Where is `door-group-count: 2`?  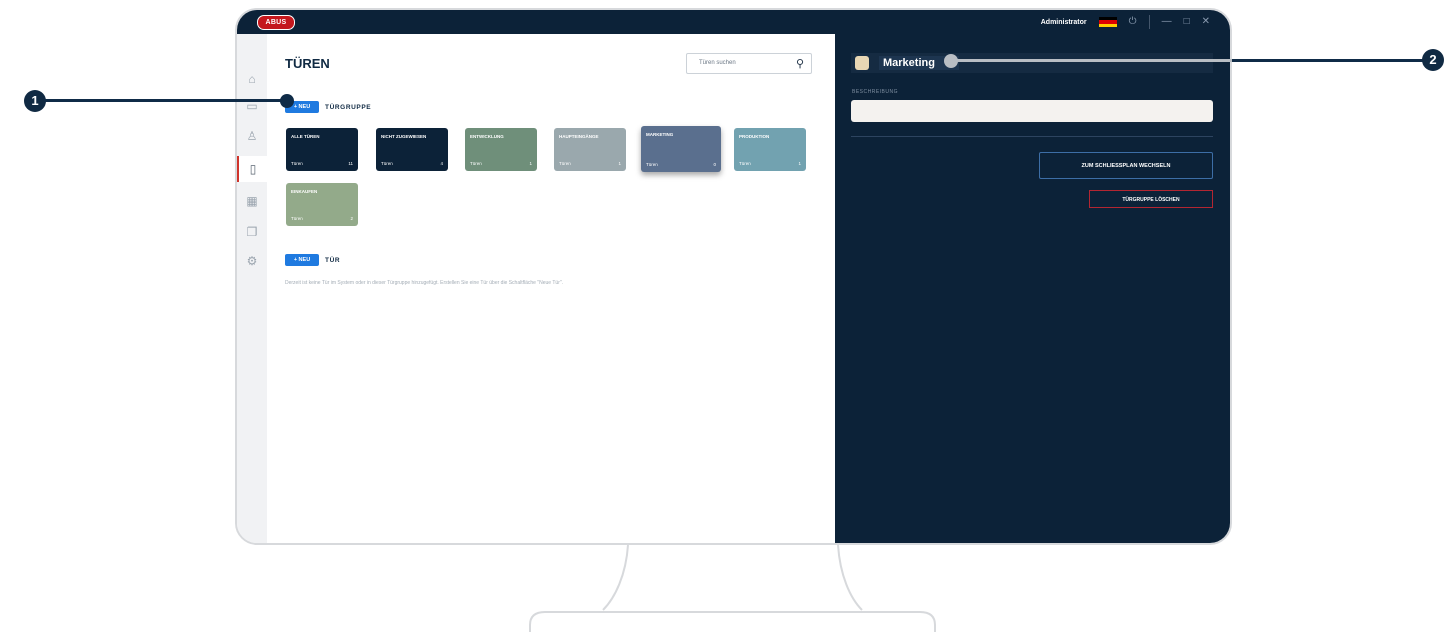 door-group-count: 2 is located at coordinates (351, 218).